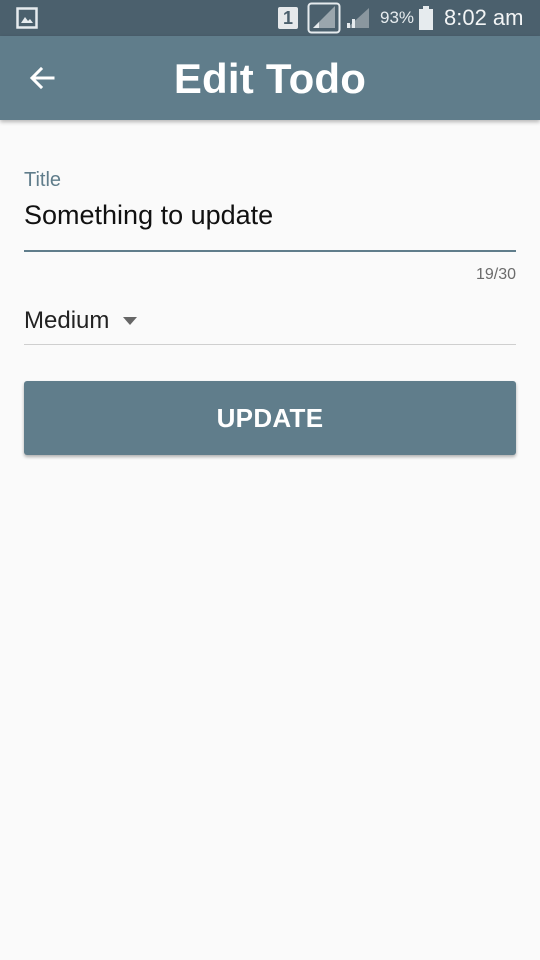 Image resolution: width=540 pixels, height=960 pixels. I want to click on priority-dropdown: Medium, so click(270, 323).